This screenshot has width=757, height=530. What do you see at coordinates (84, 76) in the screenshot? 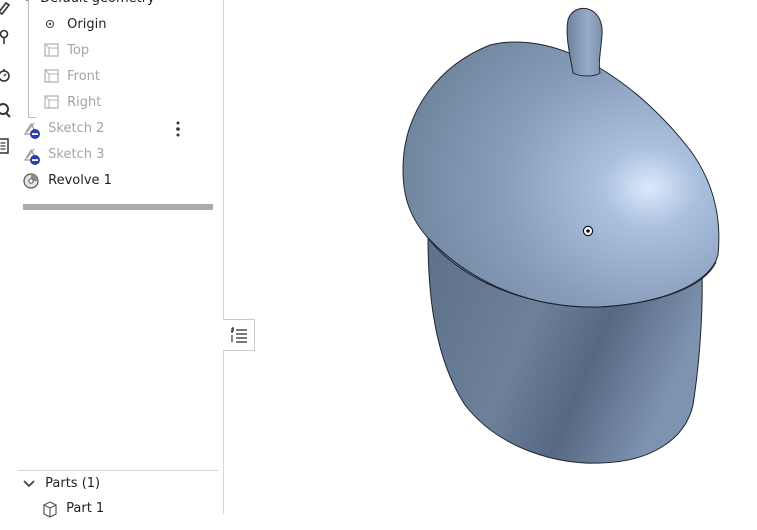
I see `tree-item-label: Front` at bounding box center [84, 76].